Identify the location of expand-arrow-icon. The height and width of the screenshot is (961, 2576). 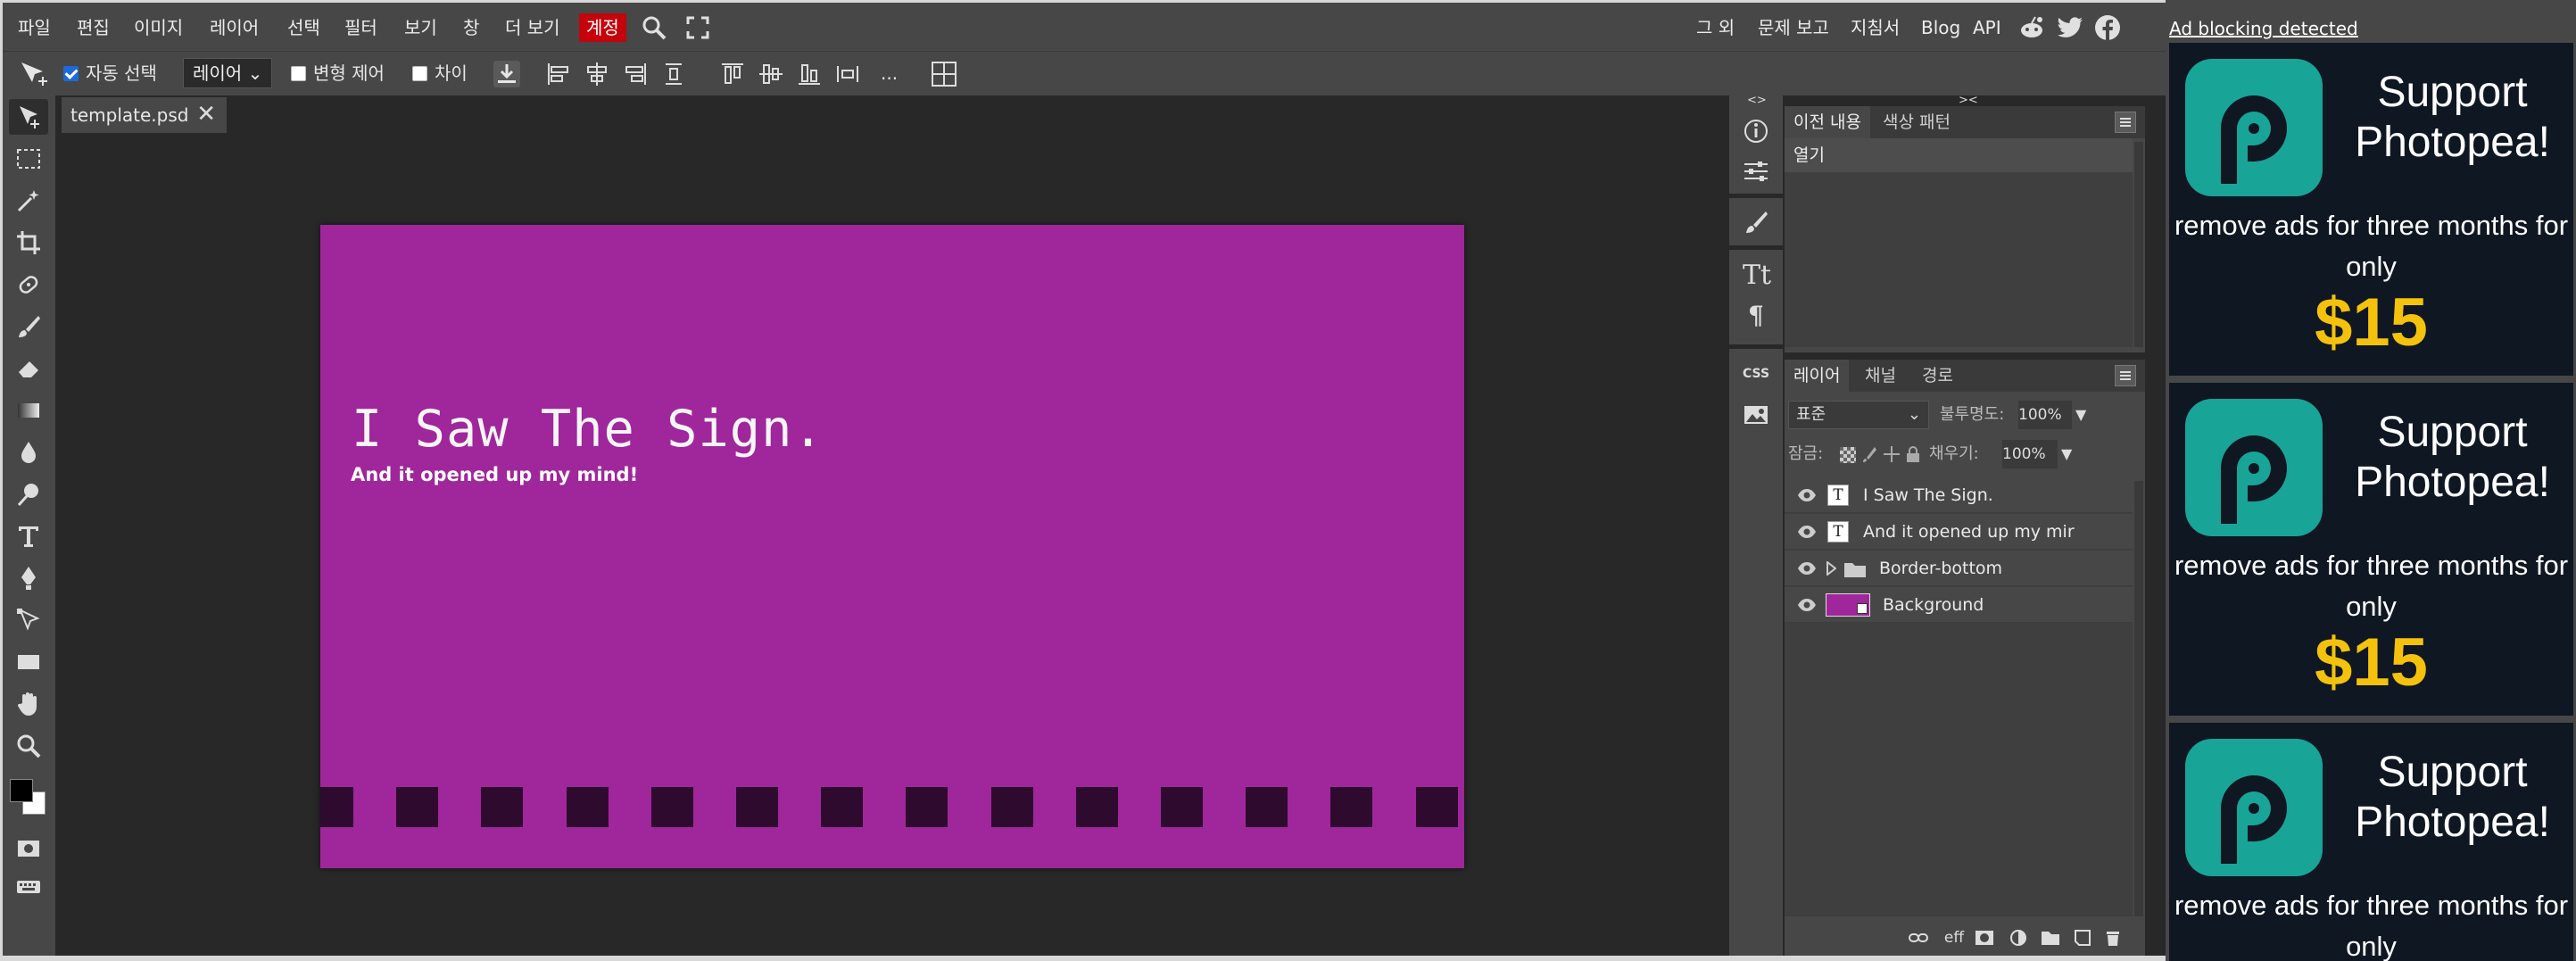
(1832, 569).